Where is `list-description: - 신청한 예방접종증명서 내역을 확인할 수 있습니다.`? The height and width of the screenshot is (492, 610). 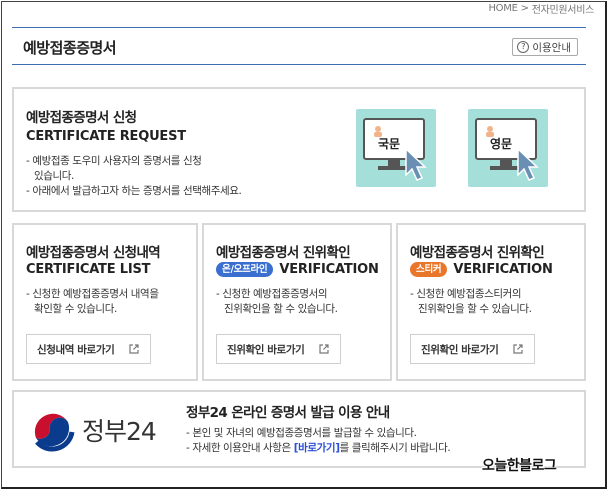 list-description: - 신청한 예방접종증명서 내역을 확인할 수 있습니다. is located at coordinates (111, 302).